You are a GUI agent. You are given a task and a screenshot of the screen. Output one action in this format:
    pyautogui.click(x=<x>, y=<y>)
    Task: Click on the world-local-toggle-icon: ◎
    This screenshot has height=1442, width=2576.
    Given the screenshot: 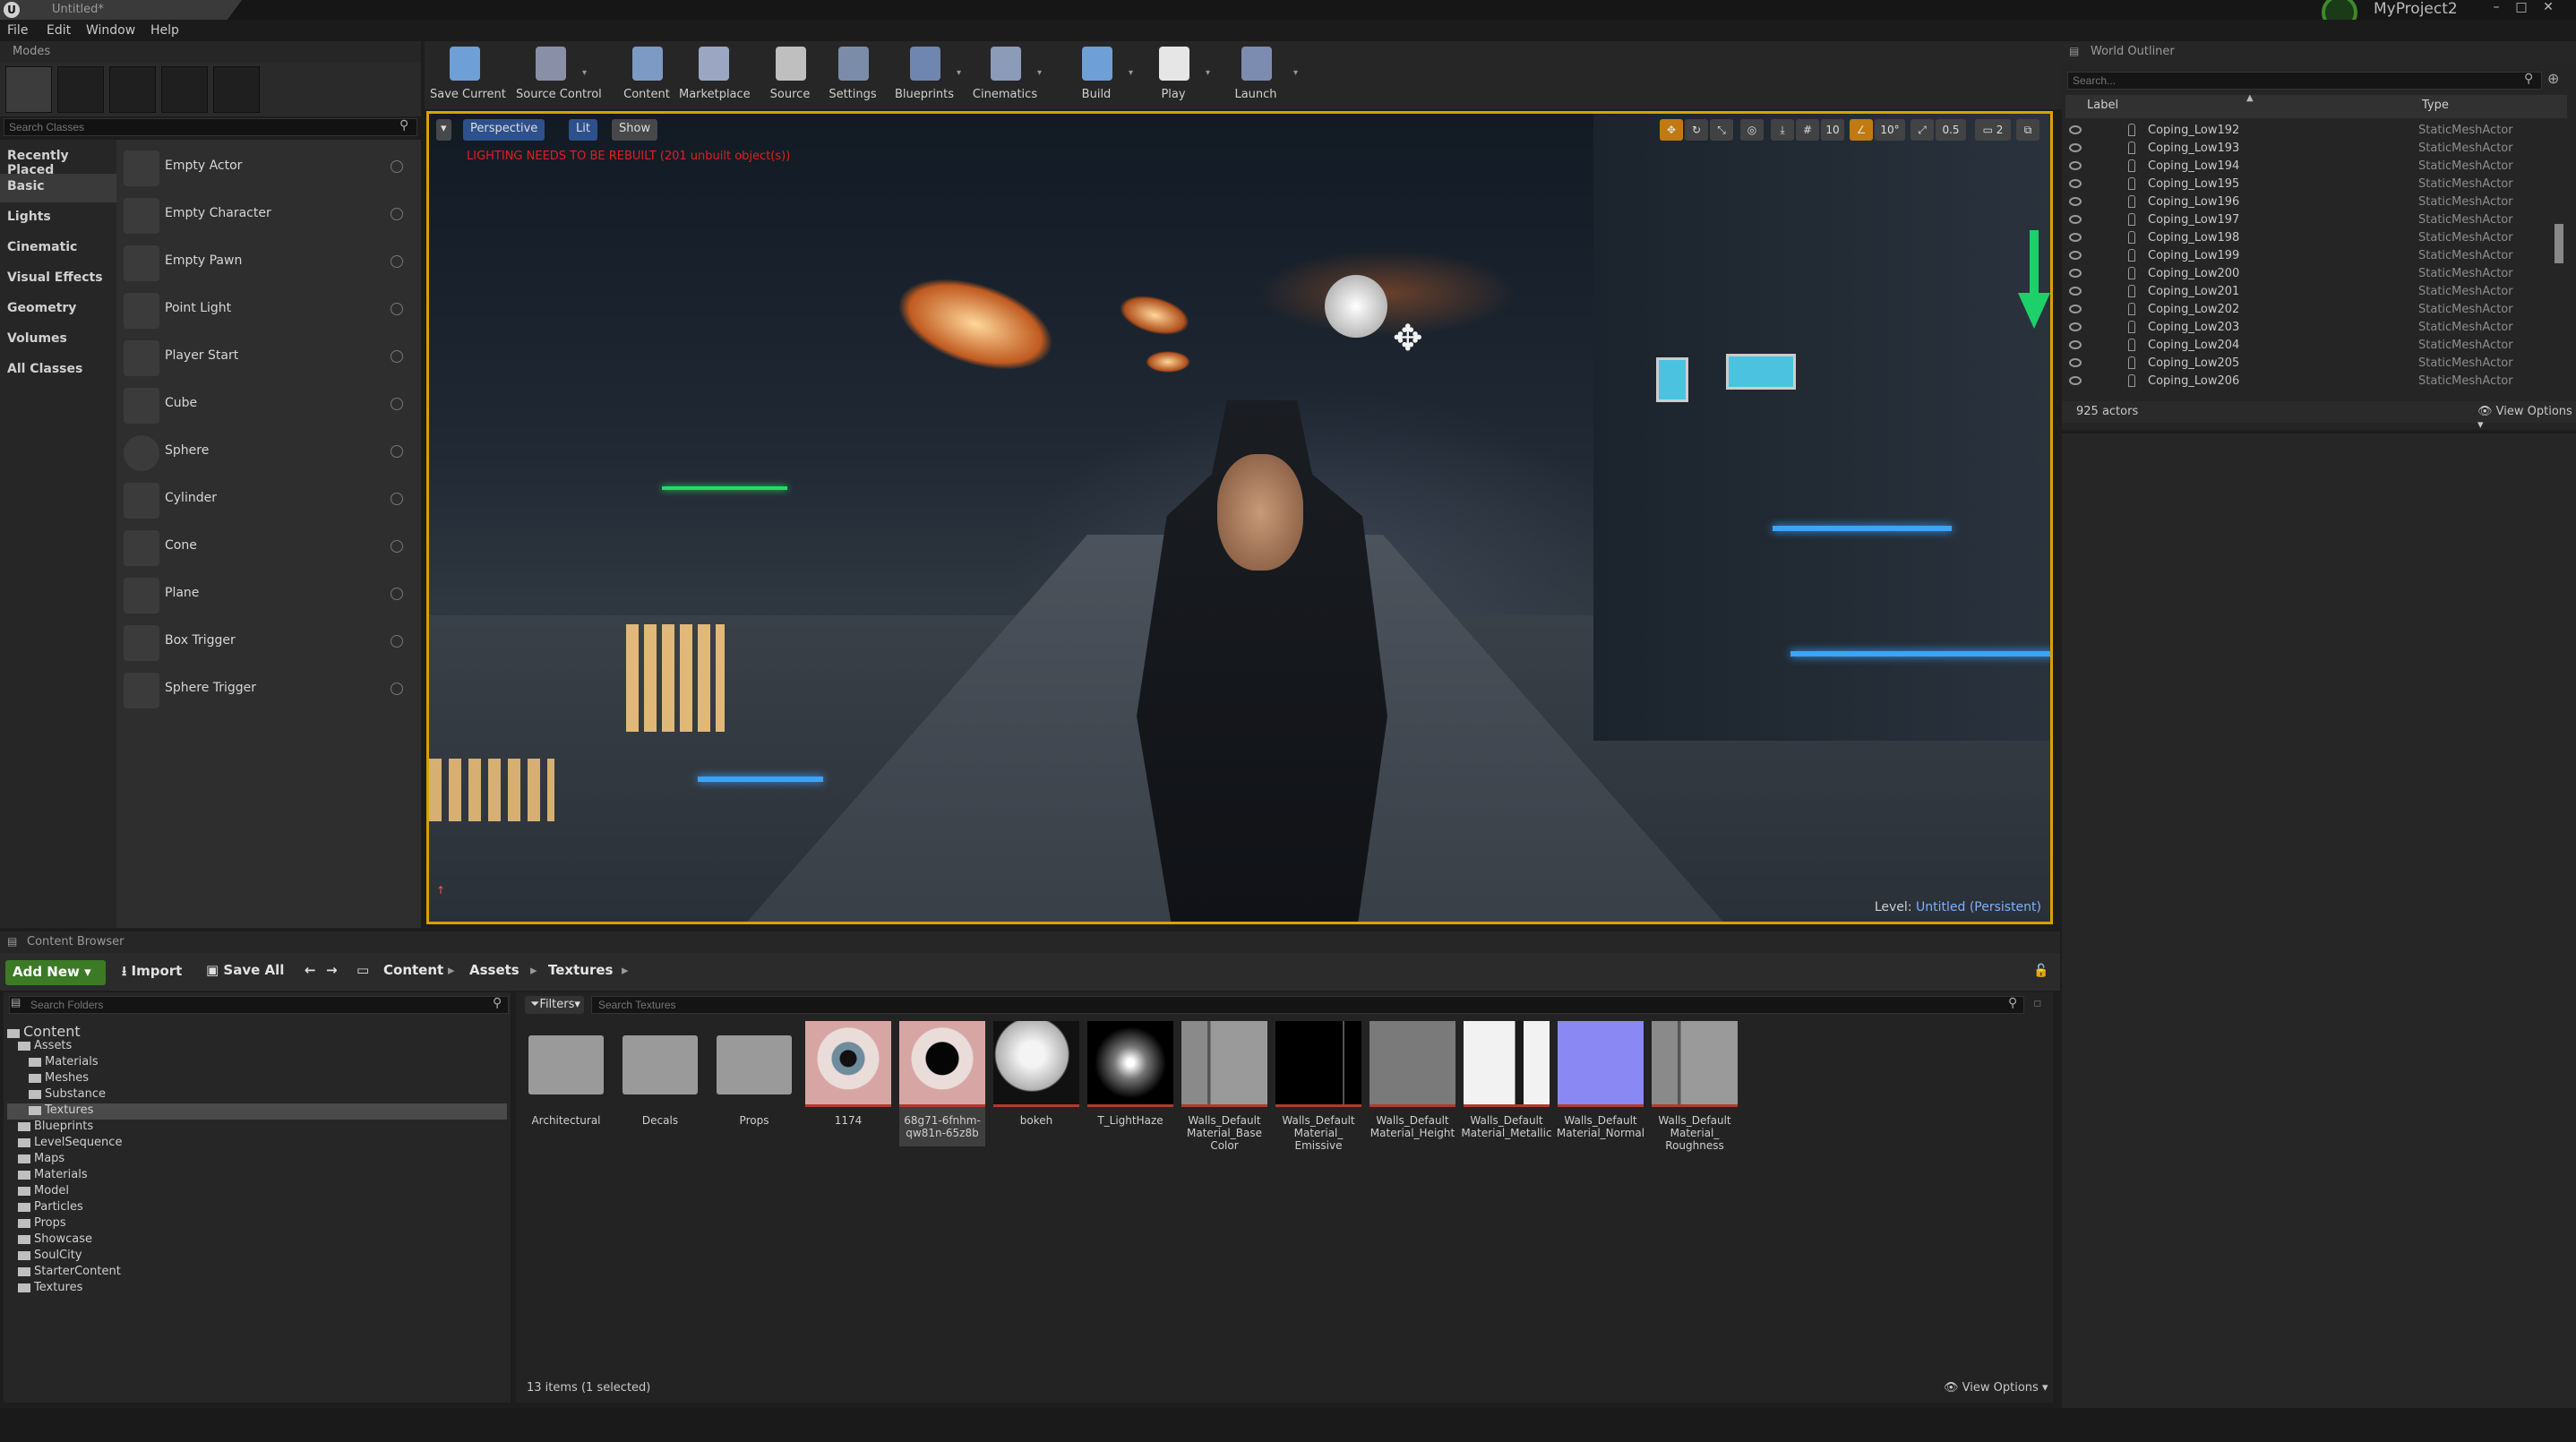 What is the action you would take?
    pyautogui.click(x=1752, y=130)
    